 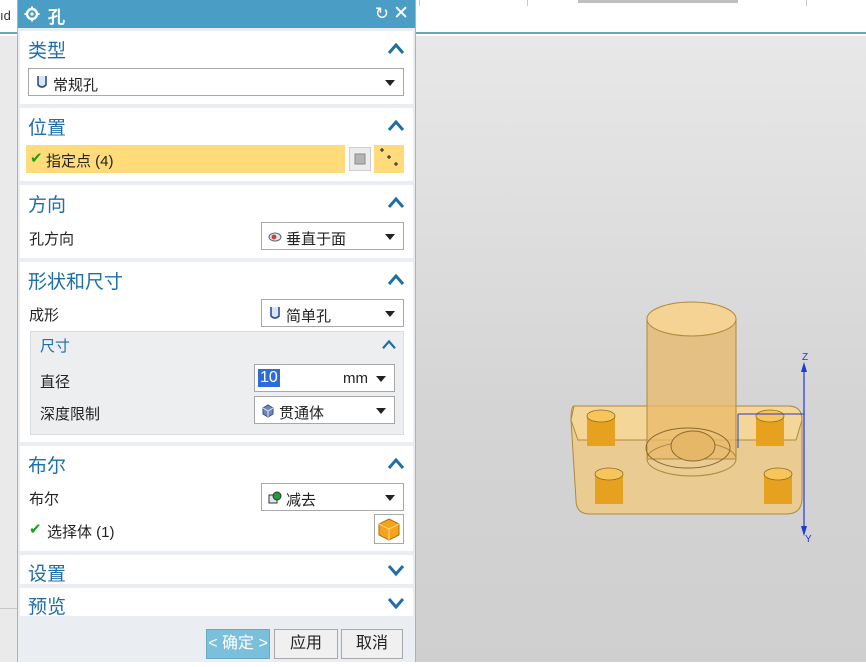 I want to click on dialog-footer: < 确定 > 应用 取消, so click(x=216, y=640).